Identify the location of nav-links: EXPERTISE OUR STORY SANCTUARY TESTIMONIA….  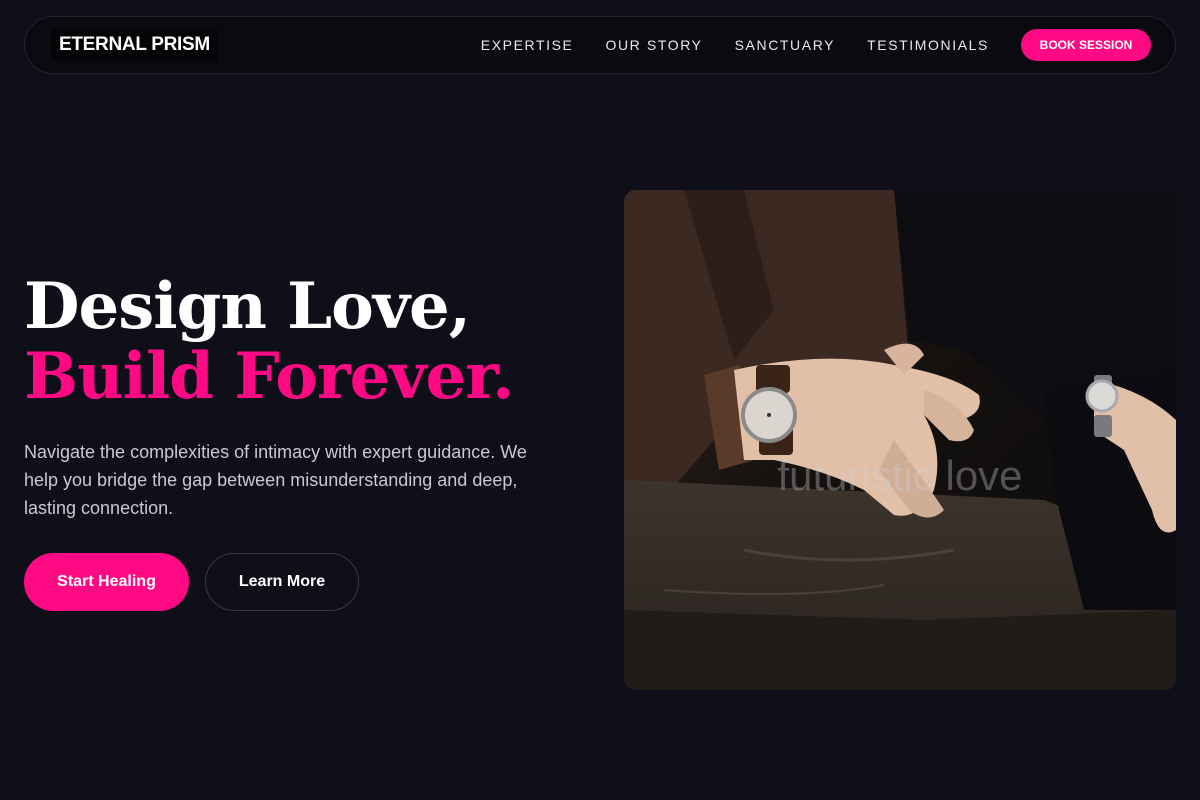
(735, 45).